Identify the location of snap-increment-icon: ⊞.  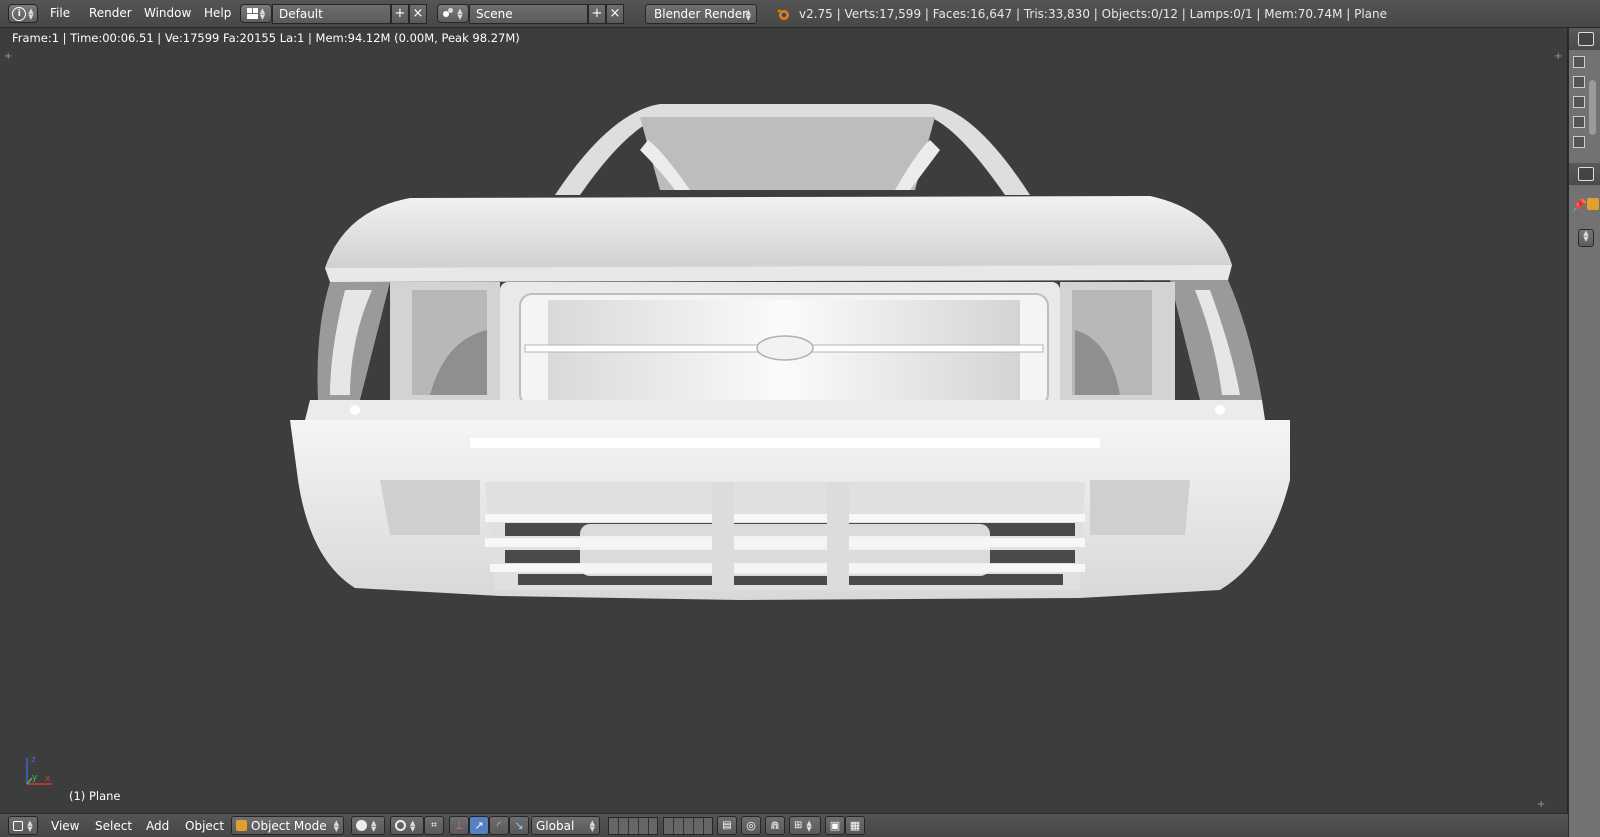
(798, 825).